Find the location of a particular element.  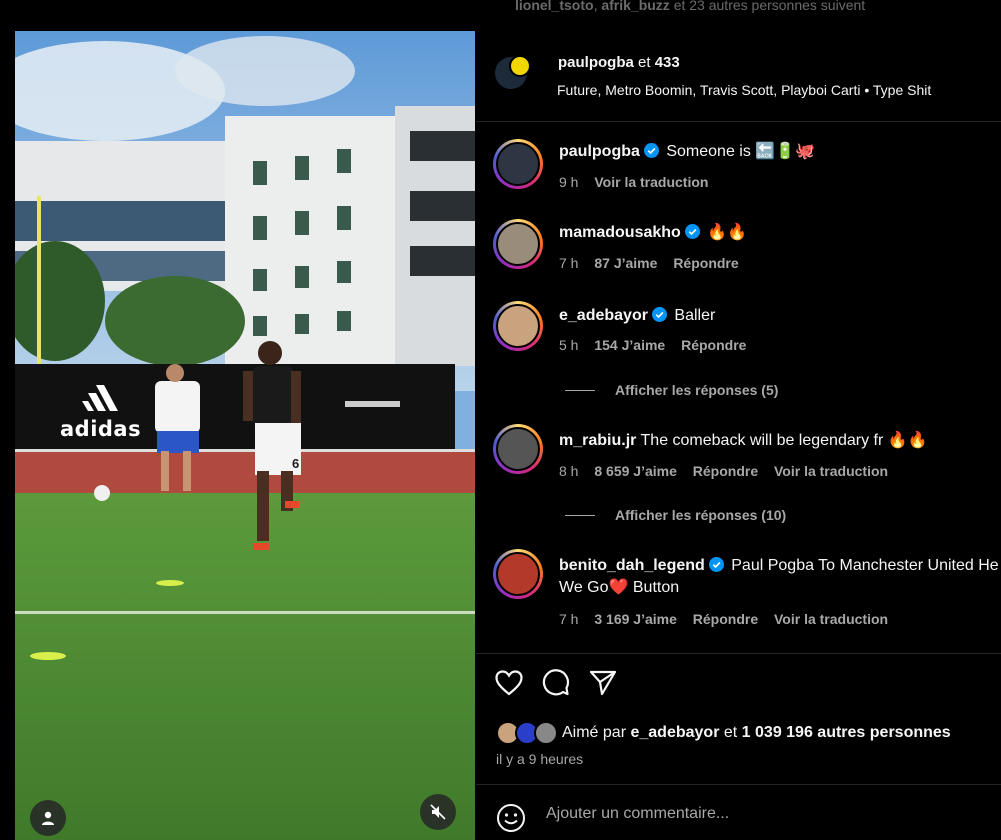

comment-time: 8 h is located at coordinates (568, 471).